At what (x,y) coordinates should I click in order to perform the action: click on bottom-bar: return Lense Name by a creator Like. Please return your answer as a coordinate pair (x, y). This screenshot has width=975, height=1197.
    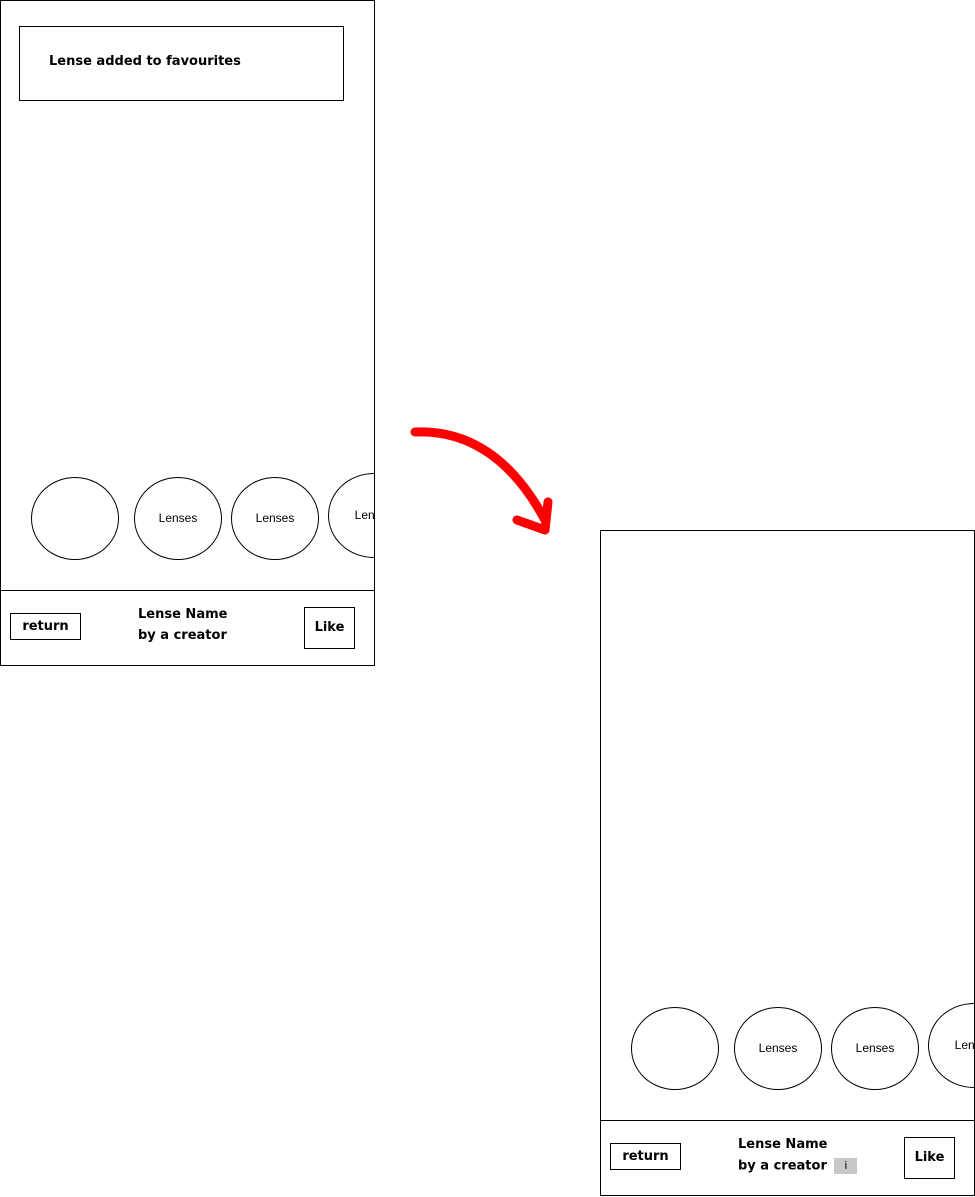
    Looking at the image, I should click on (187, 627).